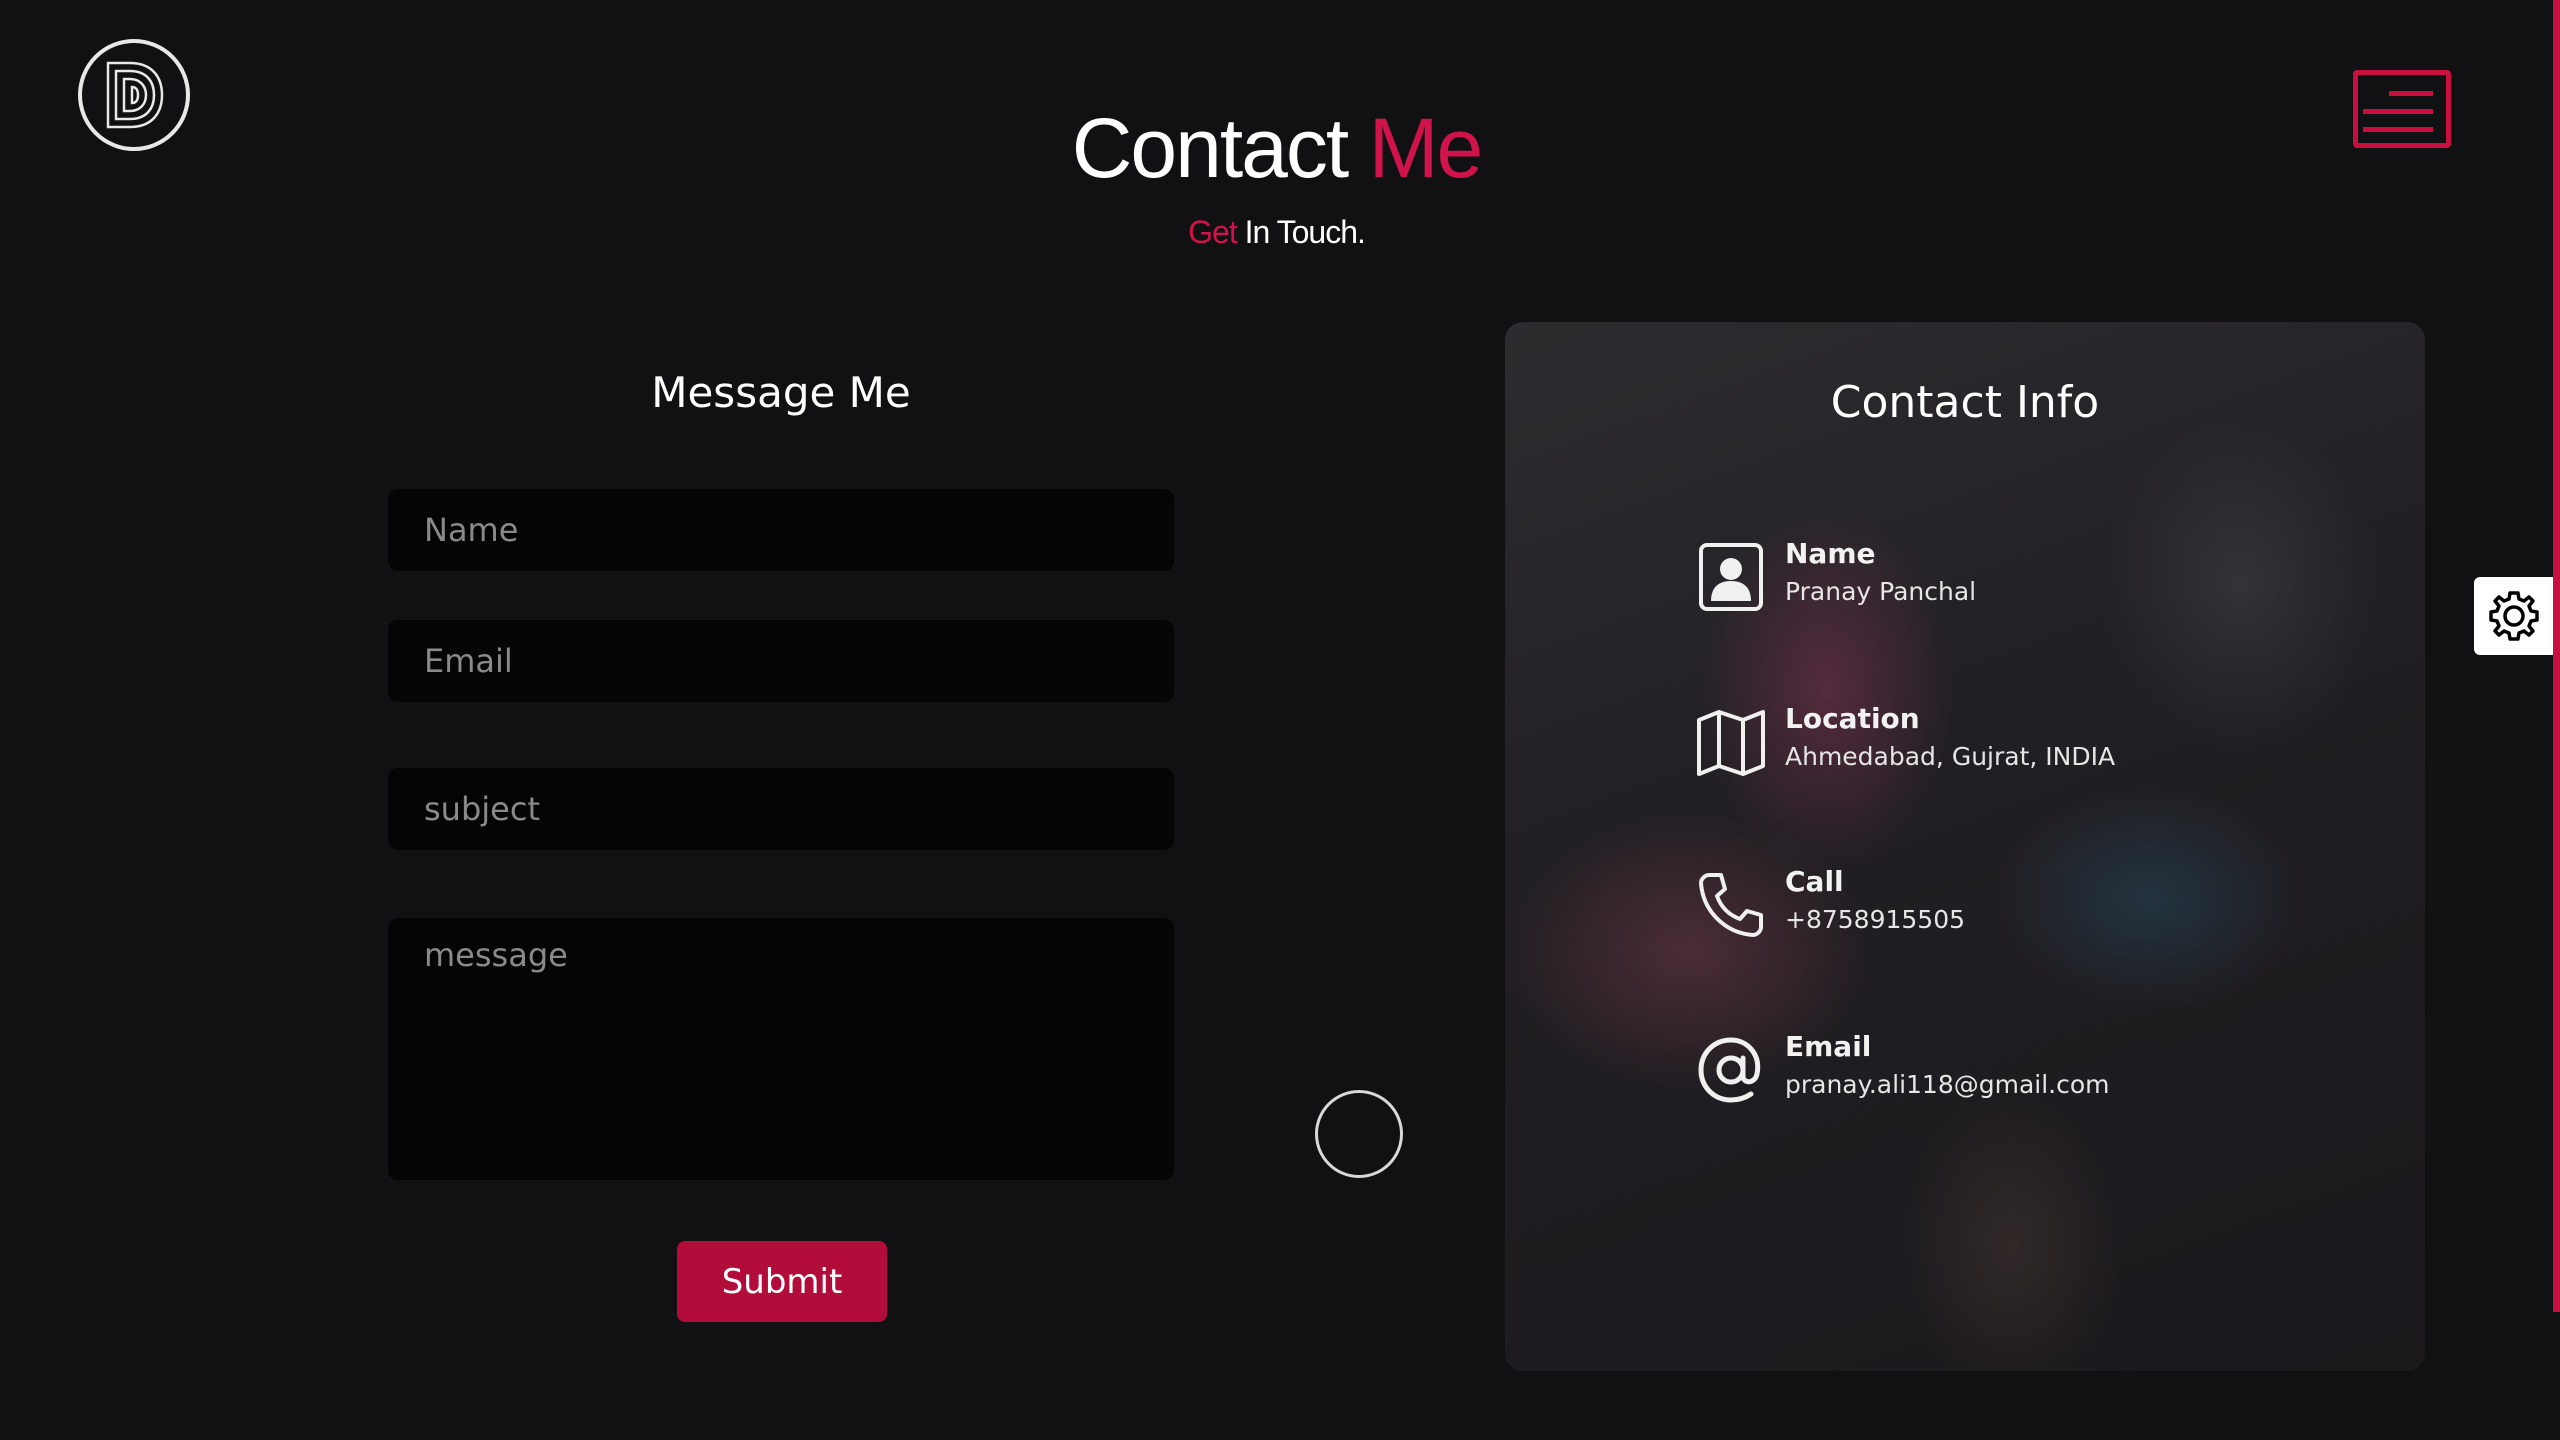 The height and width of the screenshot is (1440, 2560). I want to click on settings-button, so click(2514, 616).